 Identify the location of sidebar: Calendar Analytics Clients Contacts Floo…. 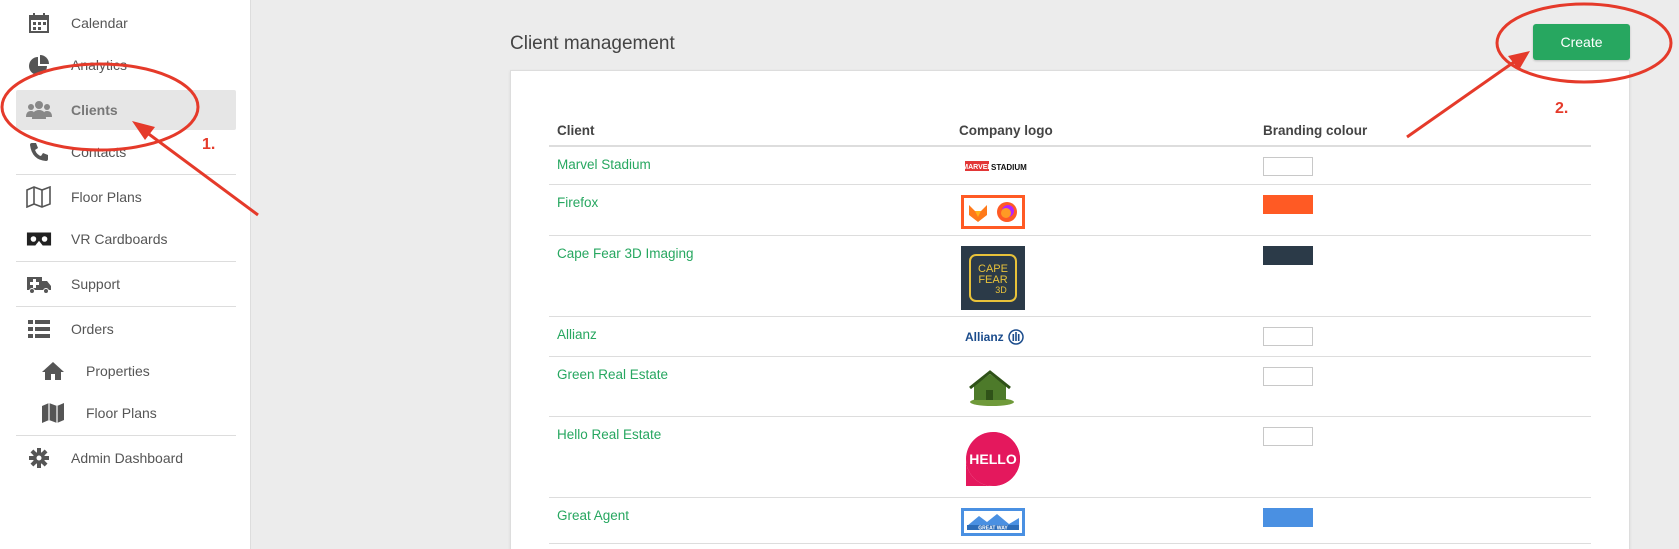
(125, 274).